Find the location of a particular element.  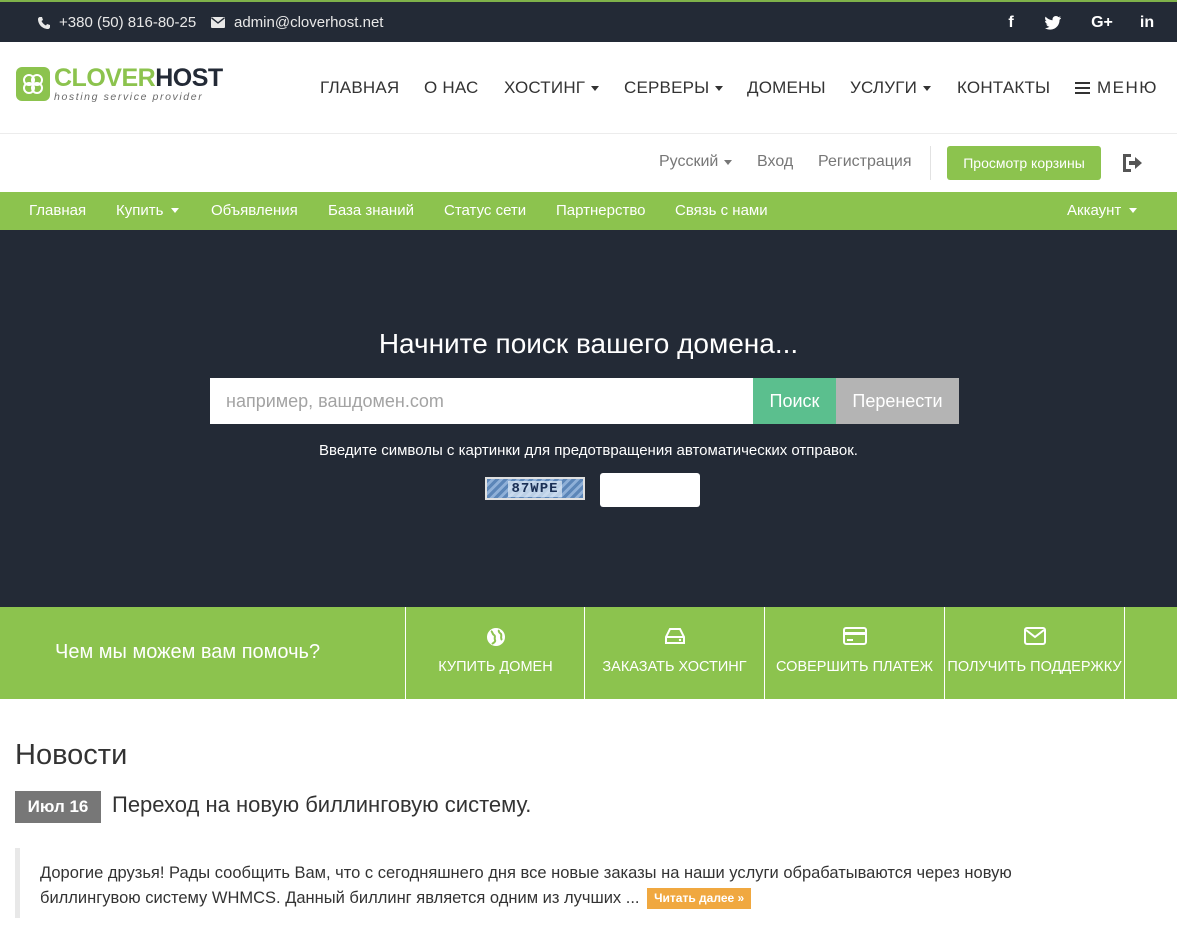

envelope-icon is located at coordinates (1034, 636).